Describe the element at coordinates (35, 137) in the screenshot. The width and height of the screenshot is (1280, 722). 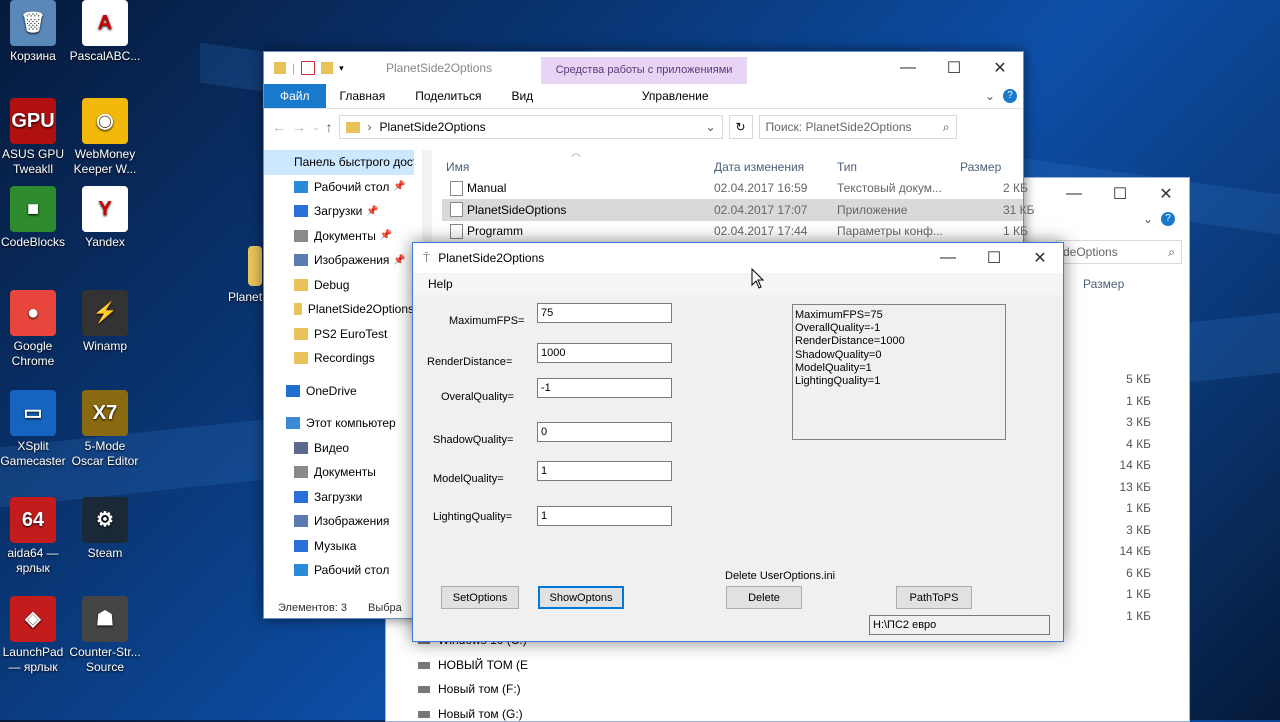
I see `desktop-icon: GPU ASUS GPU Tweakll` at that location.